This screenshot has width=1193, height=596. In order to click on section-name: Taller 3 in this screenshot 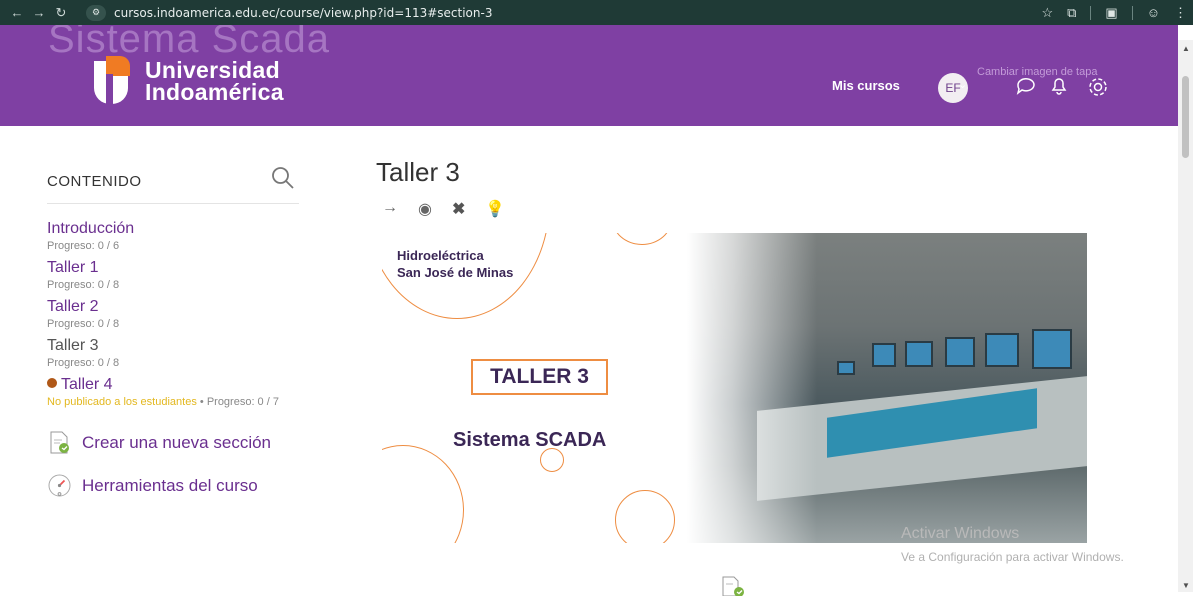, I will do `click(173, 346)`.